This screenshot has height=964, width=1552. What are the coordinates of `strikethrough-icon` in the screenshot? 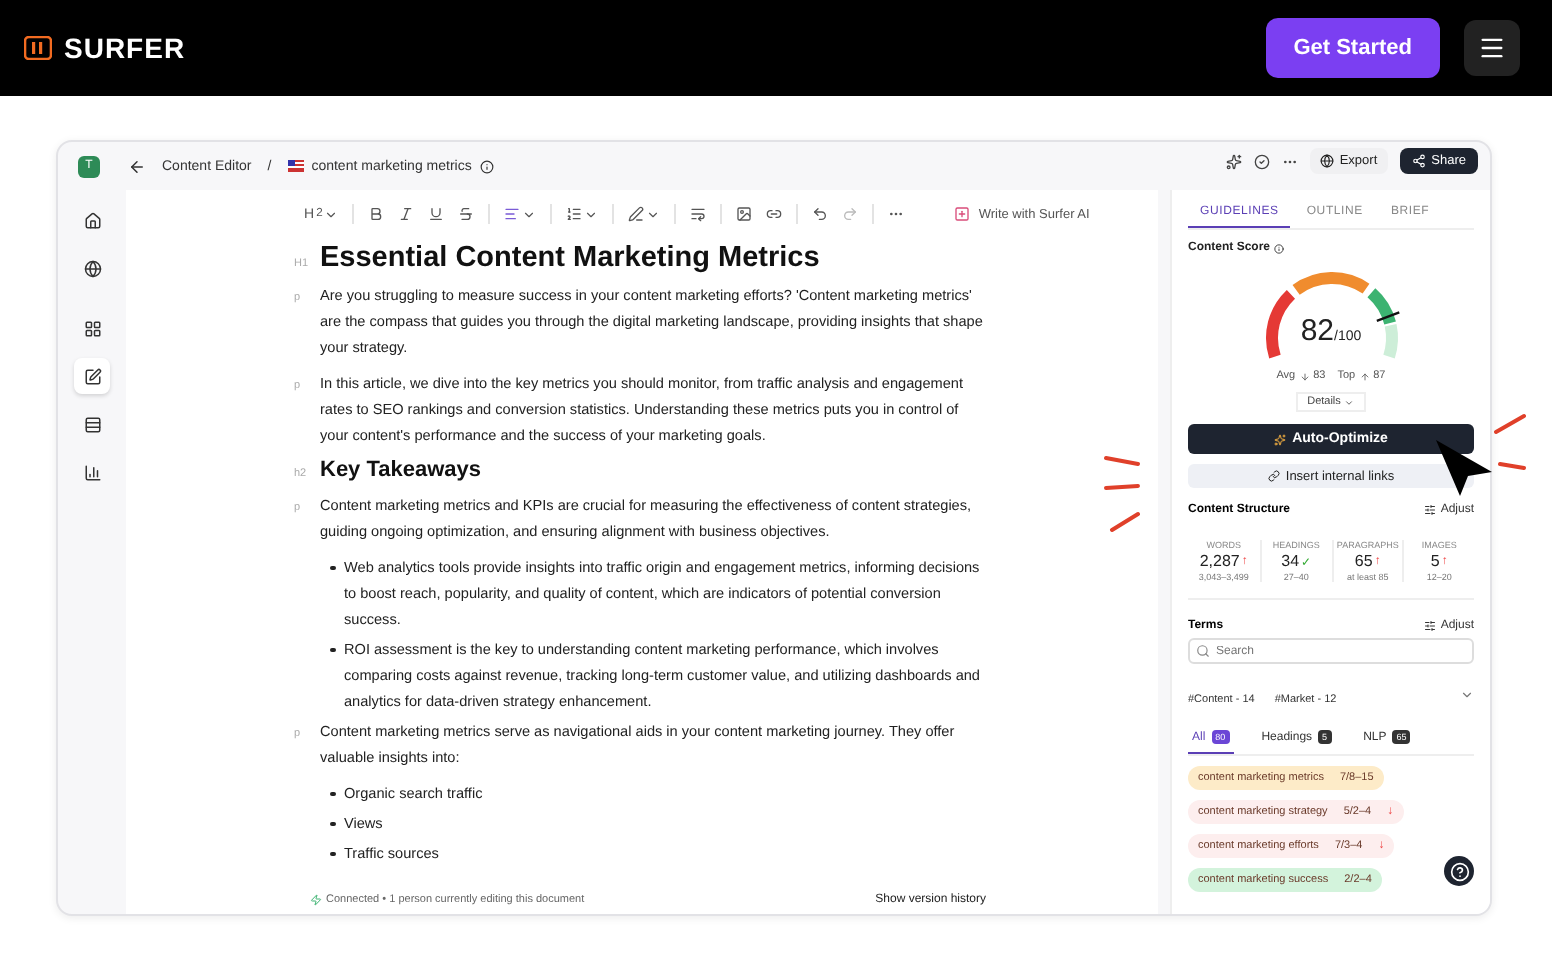 It's located at (466, 214).